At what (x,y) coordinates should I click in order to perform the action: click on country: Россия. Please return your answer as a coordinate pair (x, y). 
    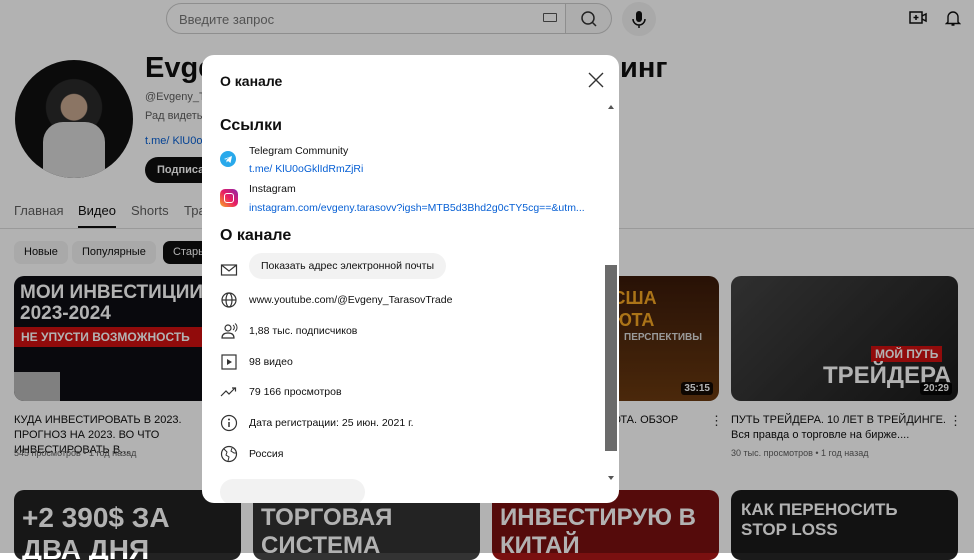
    Looking at the image, I should click on (266, 454).